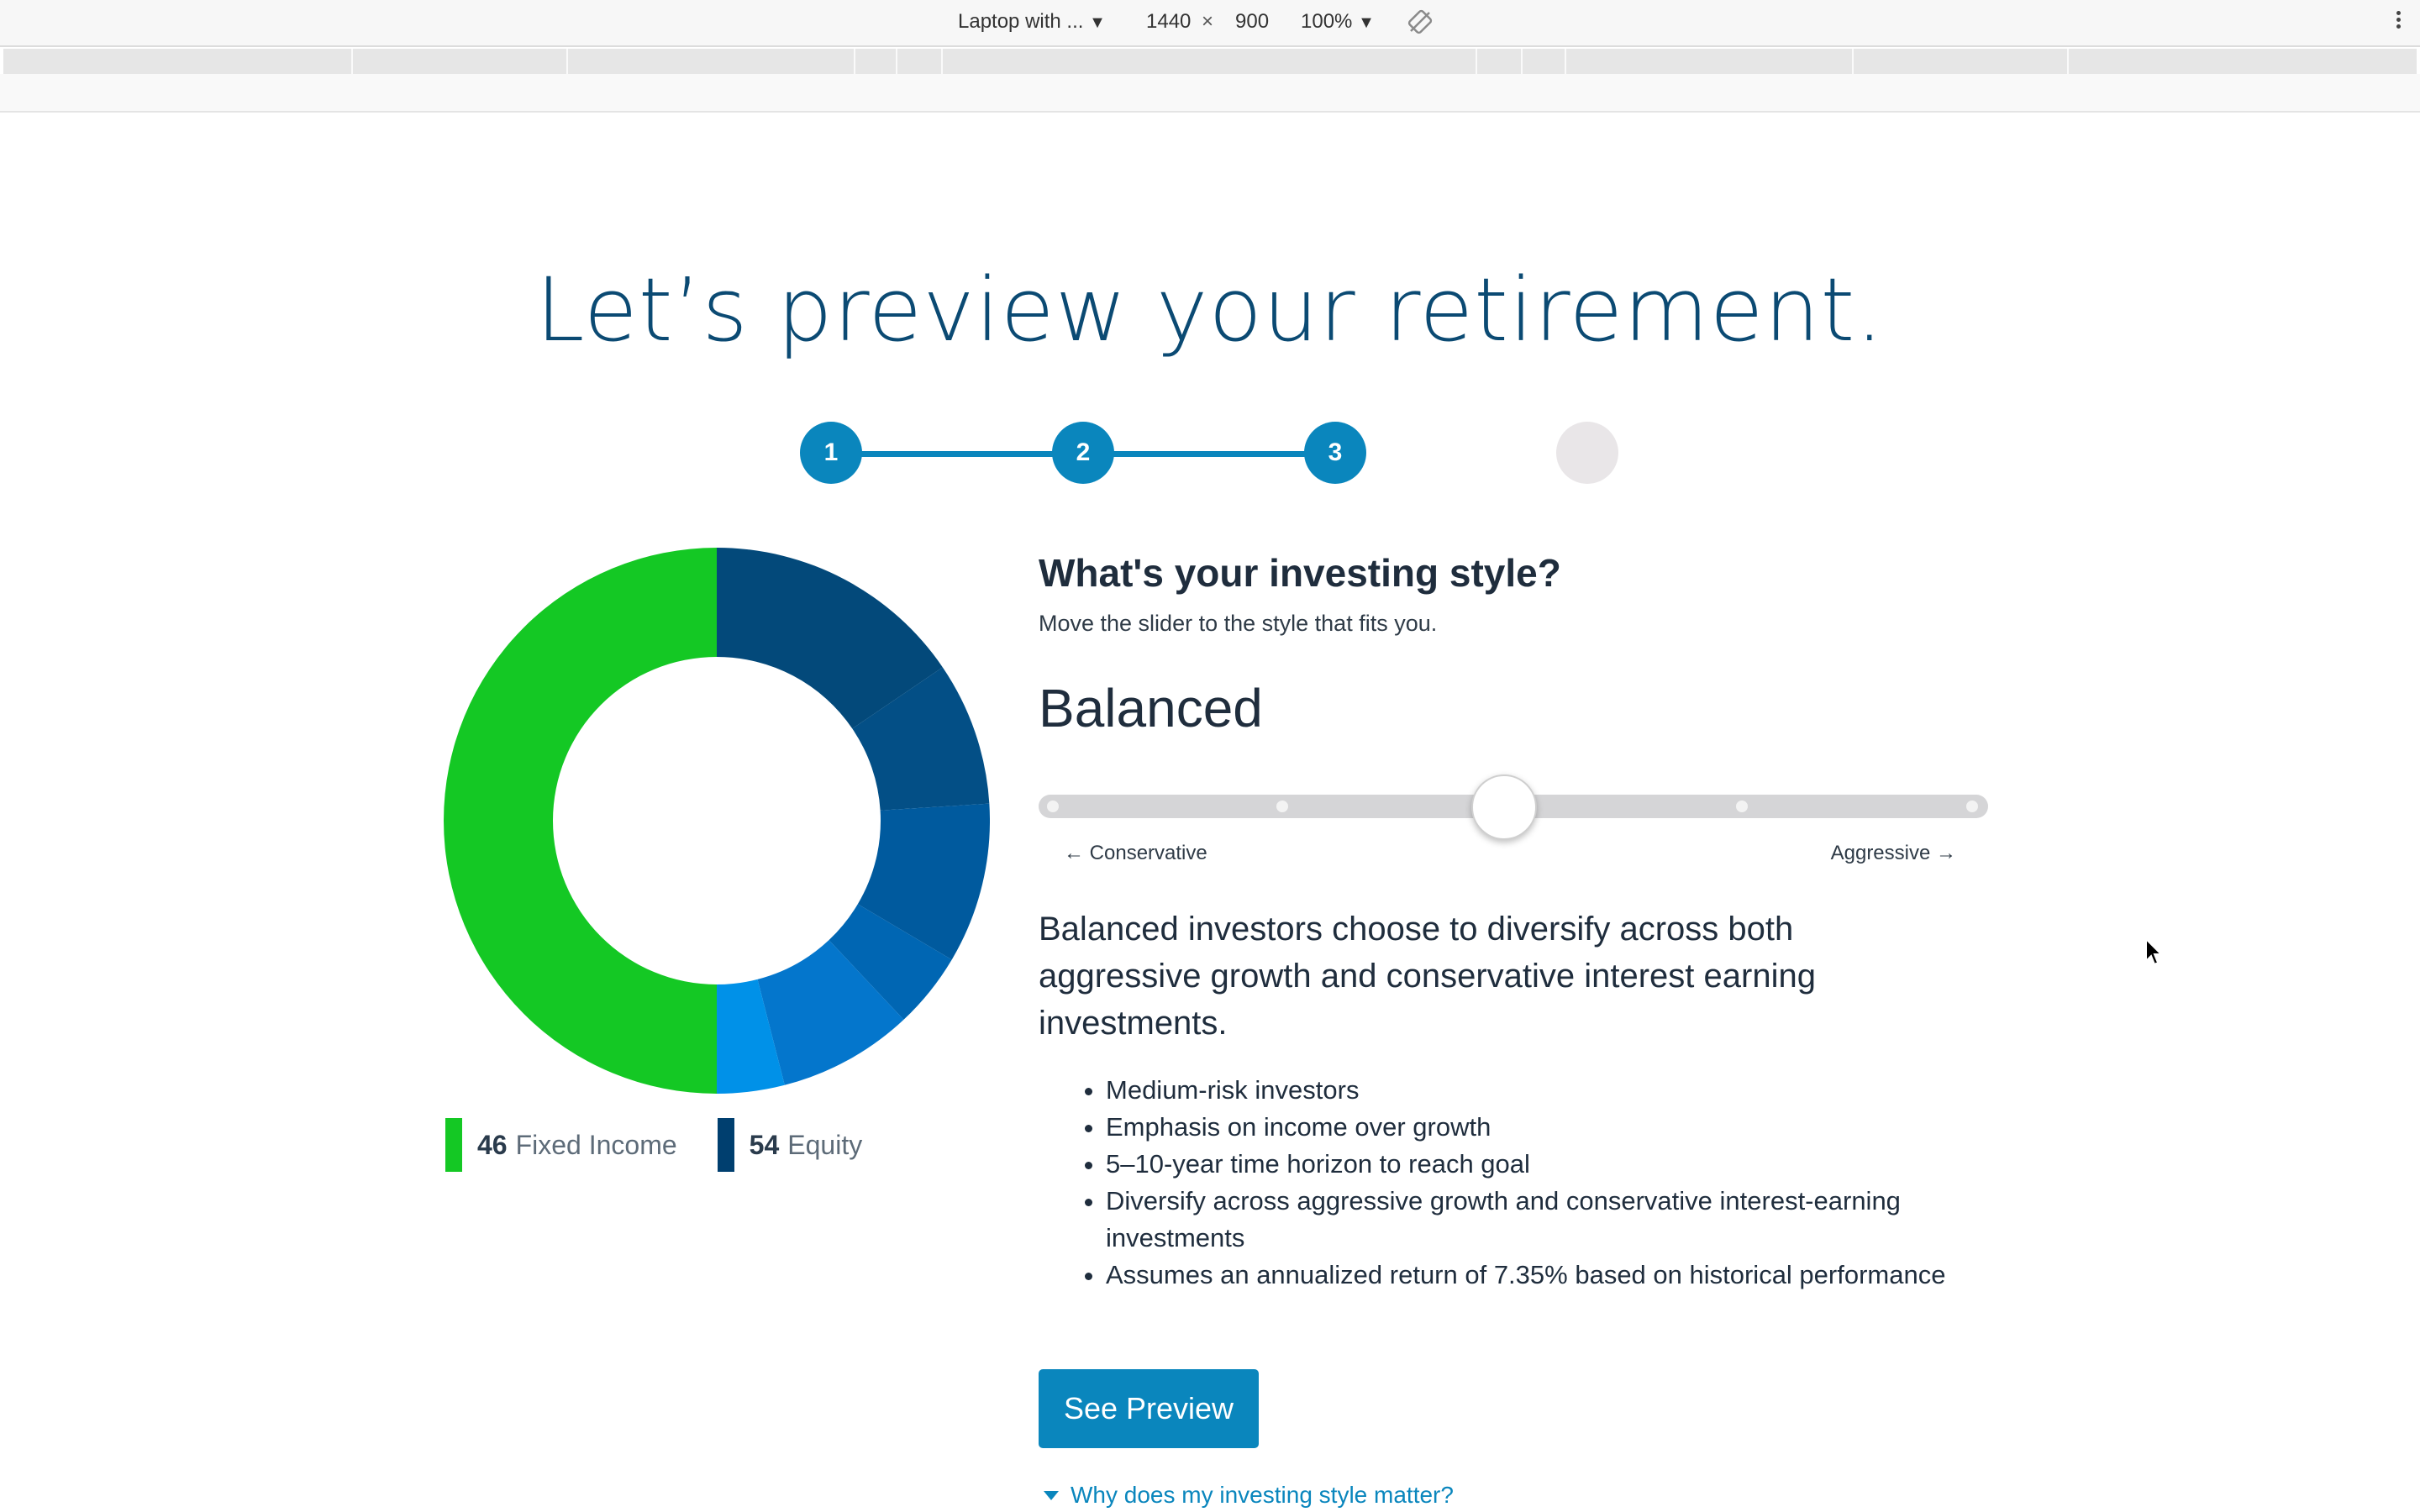 Image resolution: width=2420 pixels, height=1512 pixels. Describe the element at coordinates (596, 1144) in the screenshot. I see `fixed-income-label: Fixed Income` at that location.